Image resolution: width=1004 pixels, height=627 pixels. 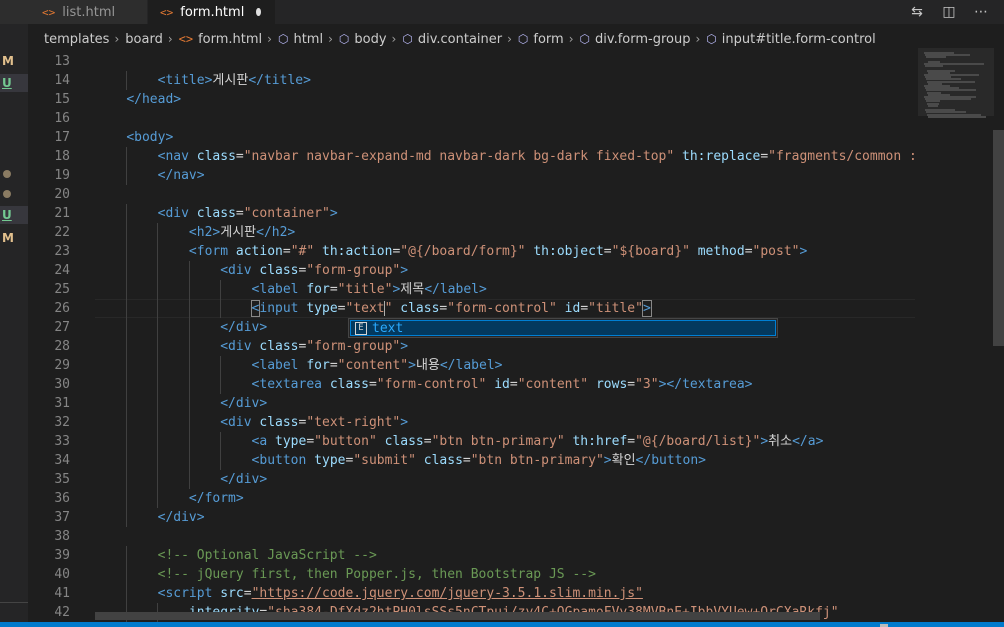 What do you see at coordinates (370, 39) in the screenshot?
I see `breadcrumb-item: ⬡ body ›` at bounding box center [370, 39].